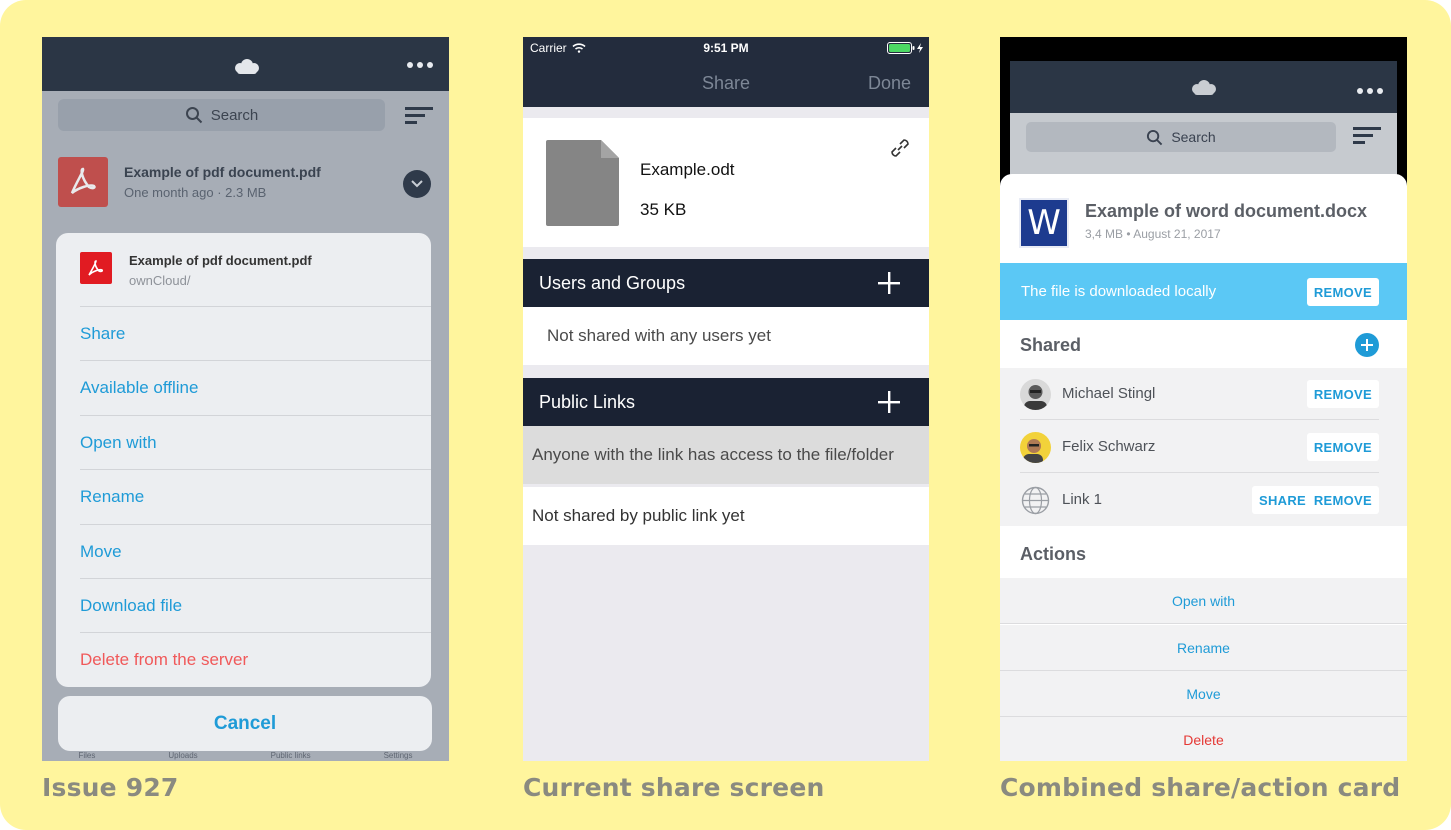 This screenshot has width=1451, height=830. I want to click on share-row-michael: Michael Stingl REMOVE, so click(1199, 394).